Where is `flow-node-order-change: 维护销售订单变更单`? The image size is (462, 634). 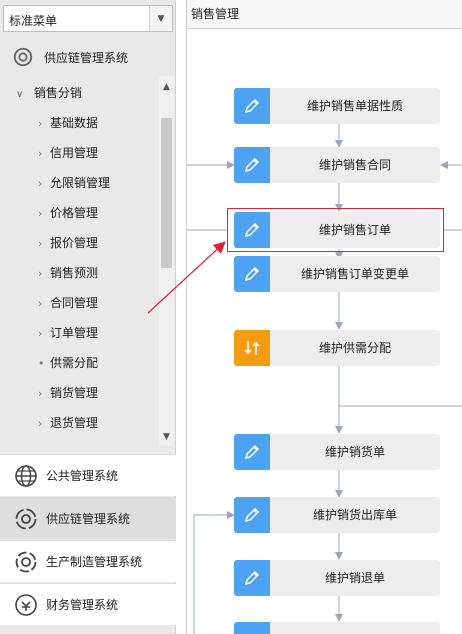
flow-node-order-change: 维护销售订单变更单 is located at coordinates (337, 274).